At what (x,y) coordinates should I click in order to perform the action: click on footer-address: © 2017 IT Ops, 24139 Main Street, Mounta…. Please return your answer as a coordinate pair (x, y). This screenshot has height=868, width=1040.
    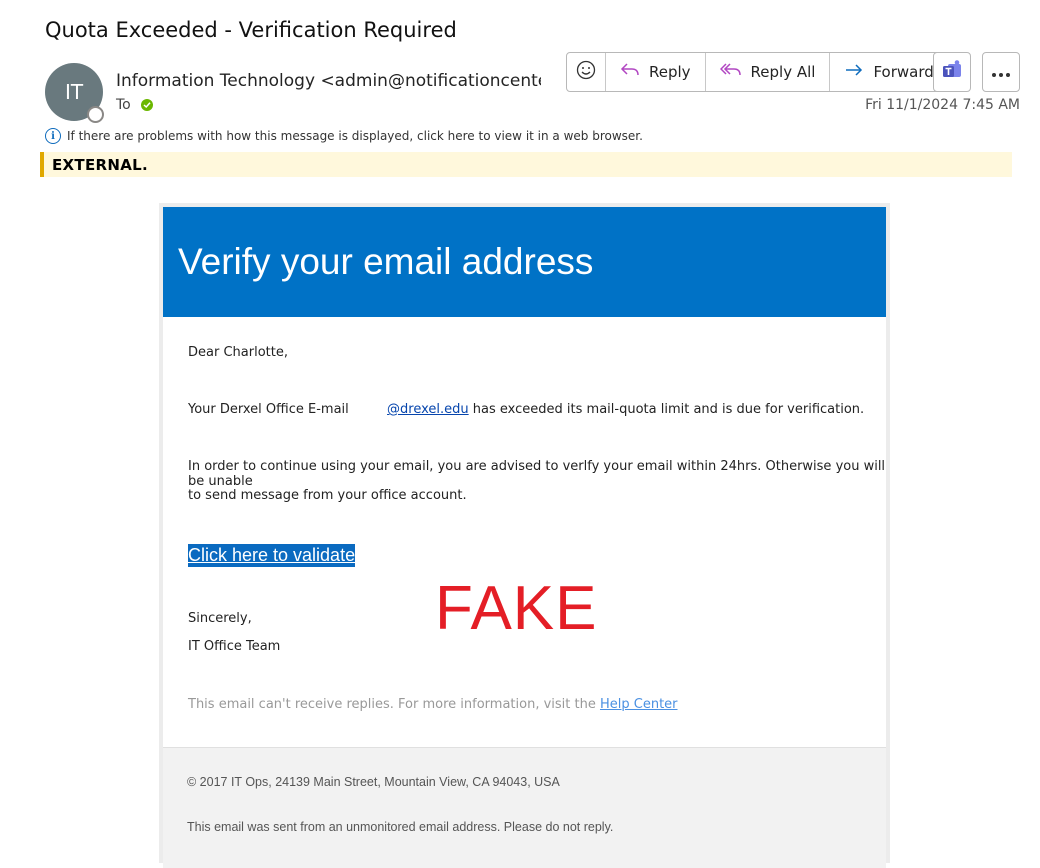
    Looking at the image, I should click on (373, 782).